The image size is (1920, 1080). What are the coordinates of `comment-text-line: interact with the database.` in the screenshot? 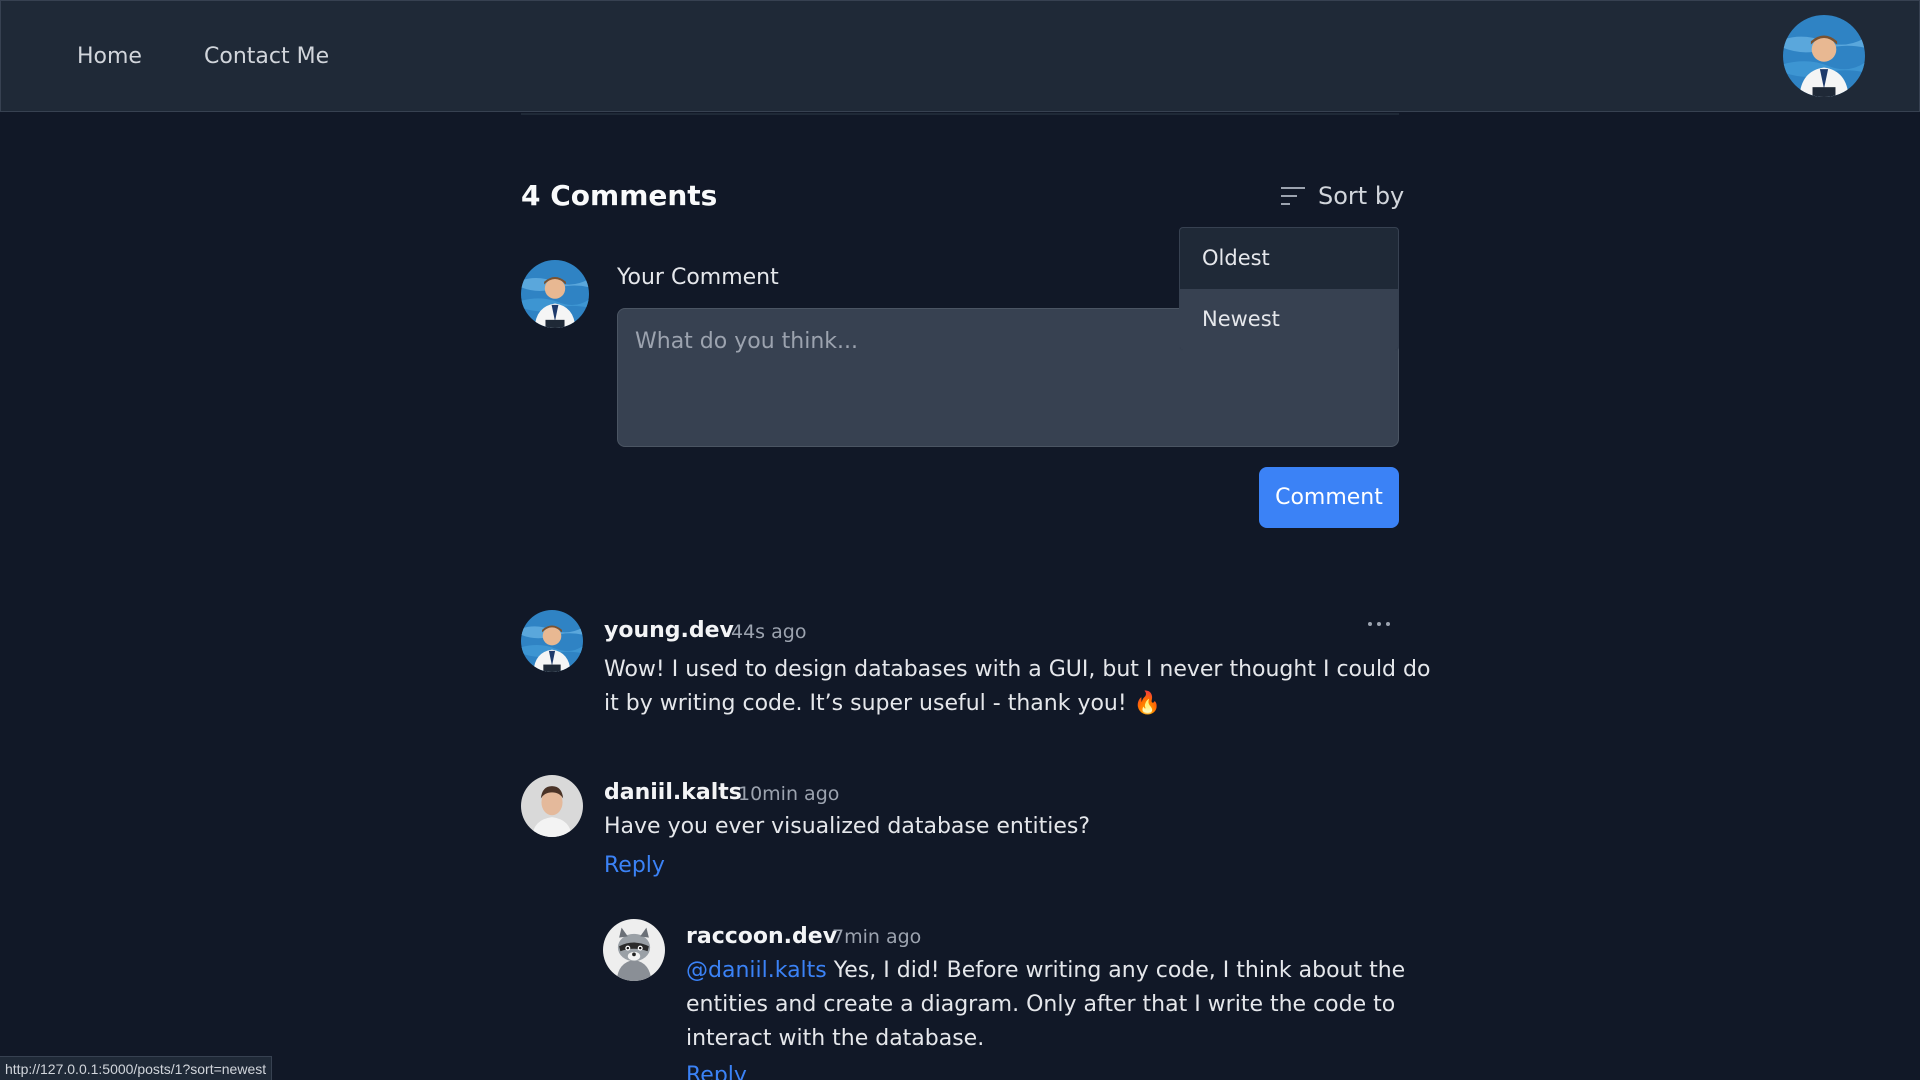 It's located at (835, 1038).